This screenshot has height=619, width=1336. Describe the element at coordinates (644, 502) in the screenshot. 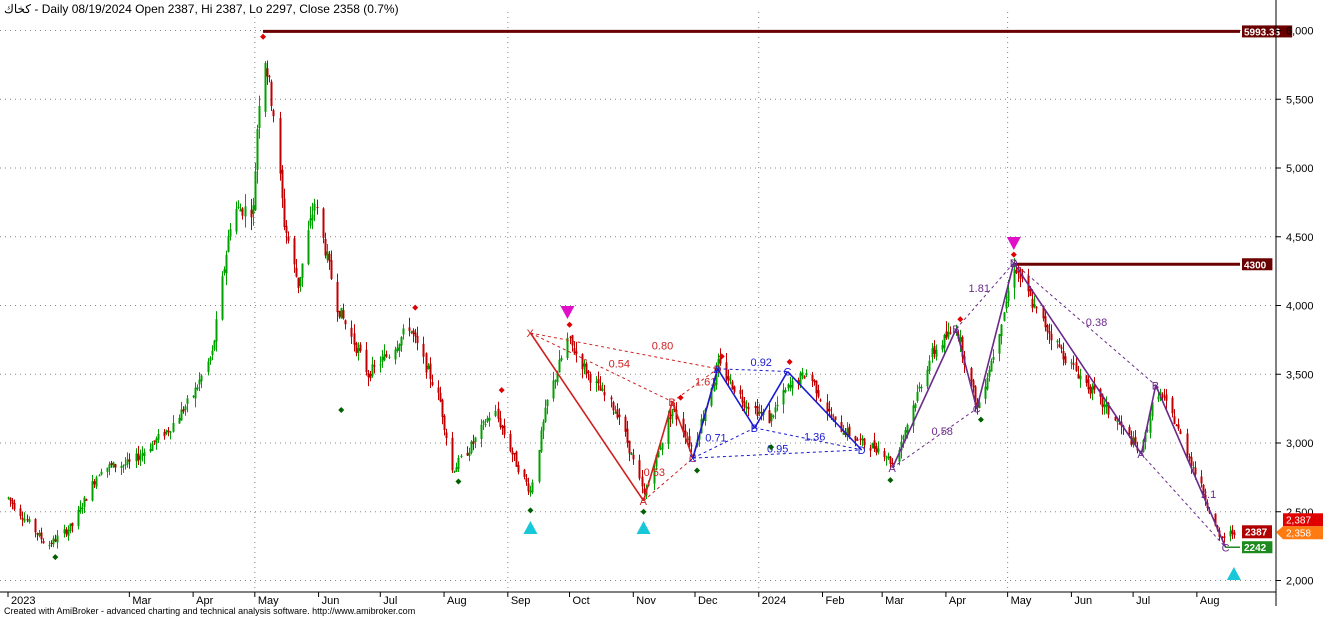

I see `pattern-point-label: A` at that location.